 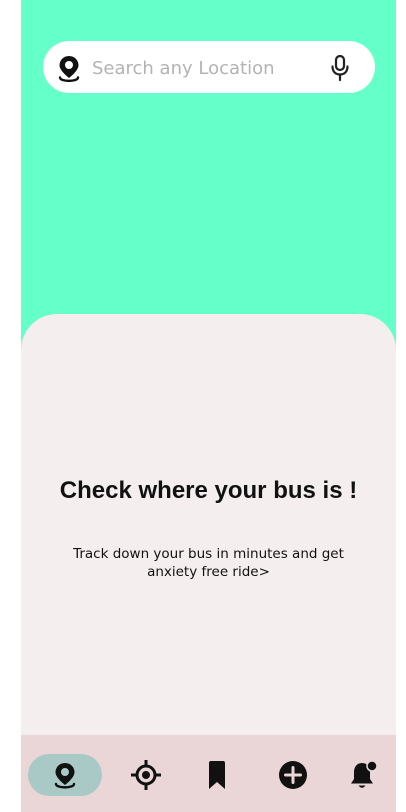 I want to click on nav-item-track, so click(x=146, y=775).